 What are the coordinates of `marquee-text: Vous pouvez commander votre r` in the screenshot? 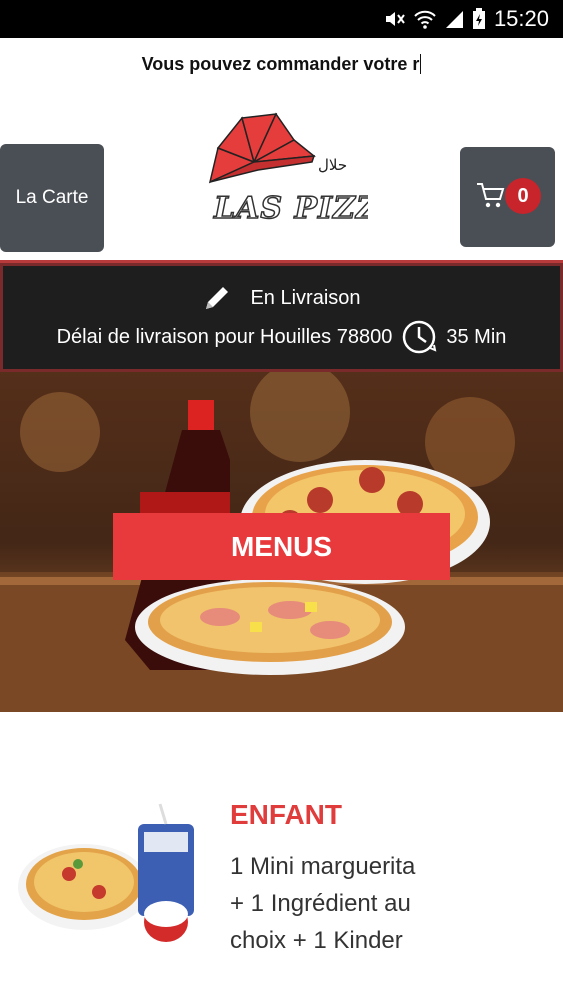 It's located at (280, 63).